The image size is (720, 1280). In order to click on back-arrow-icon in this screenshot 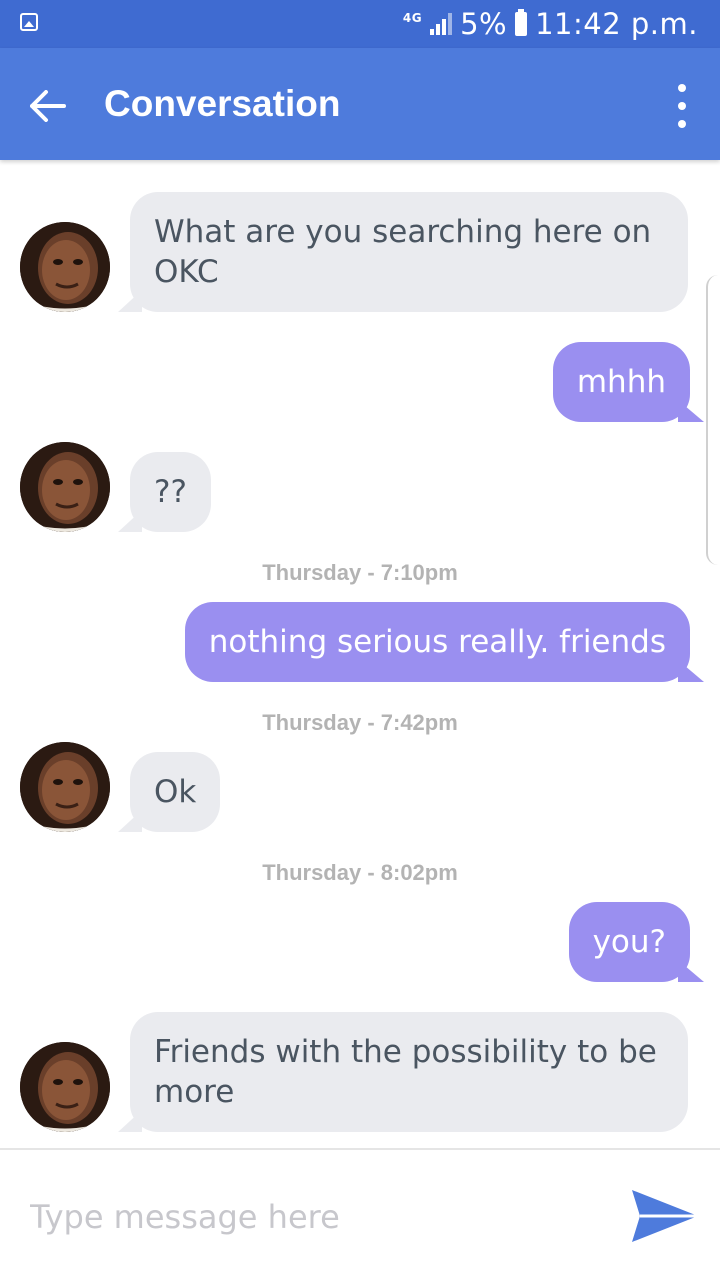, I will do `click(48, 106)`.